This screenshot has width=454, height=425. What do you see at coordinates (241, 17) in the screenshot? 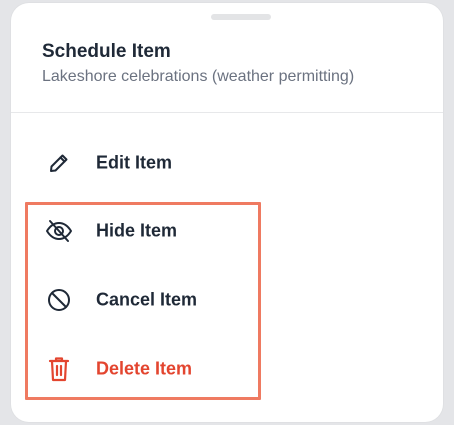
I see `sheet-grabber-handle` at bounding box center [241, 17].